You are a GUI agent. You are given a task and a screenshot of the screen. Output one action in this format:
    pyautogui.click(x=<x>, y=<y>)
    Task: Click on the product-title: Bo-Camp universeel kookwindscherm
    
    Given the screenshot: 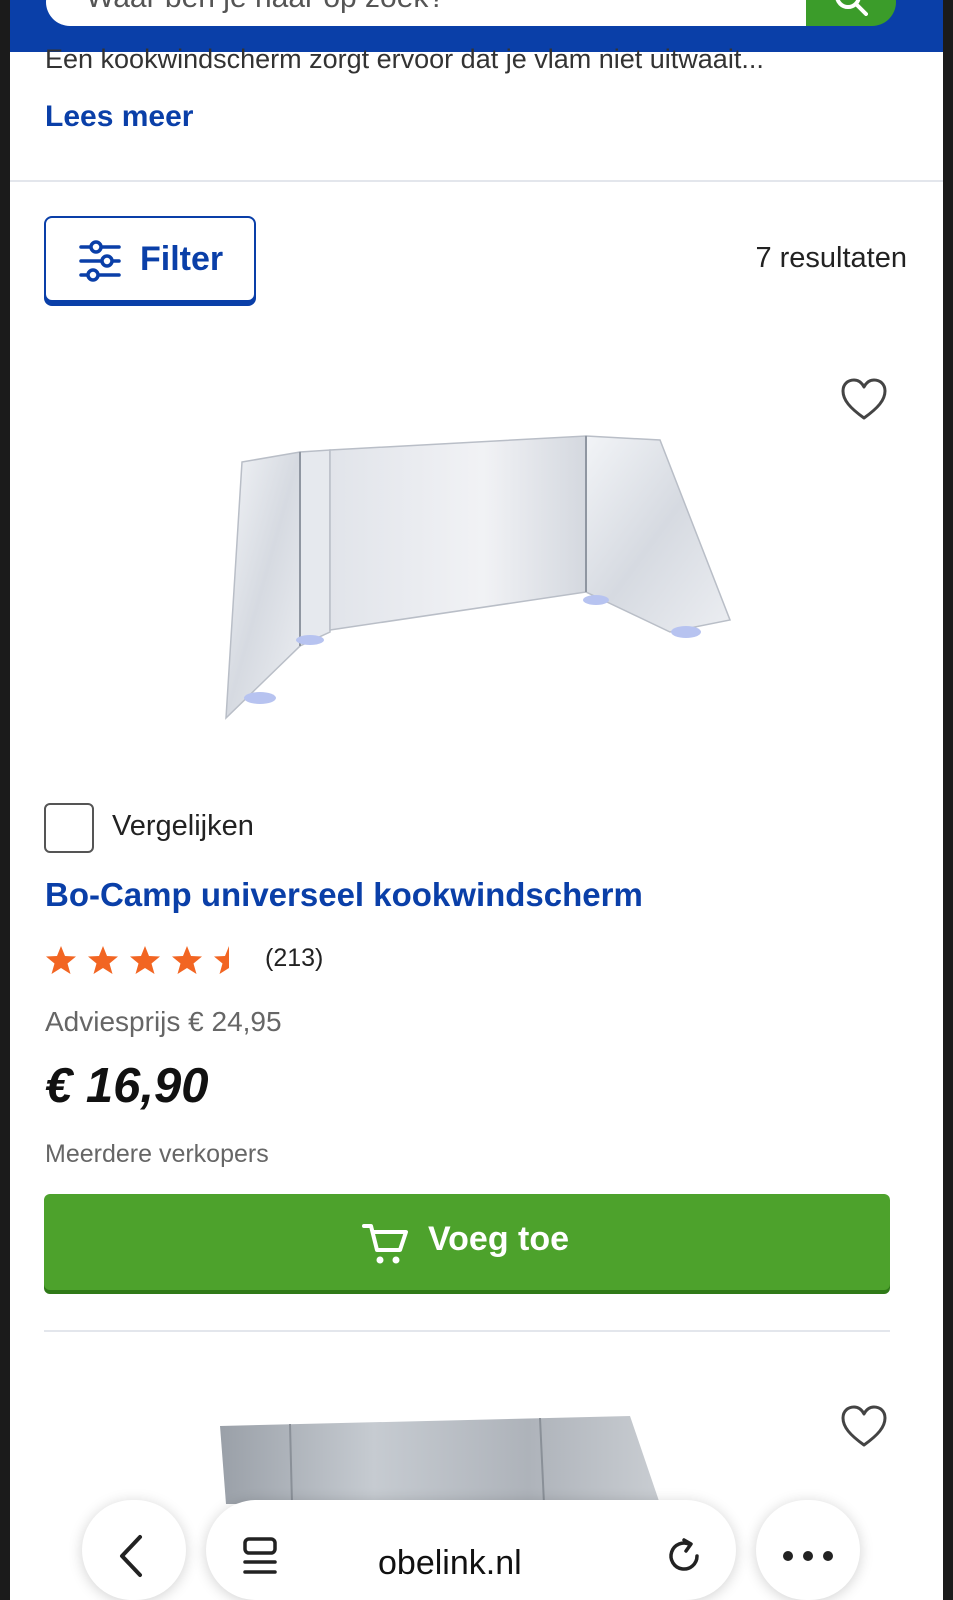 What is the action you would take?
    pyautogui.click(x=344, y=895)
    